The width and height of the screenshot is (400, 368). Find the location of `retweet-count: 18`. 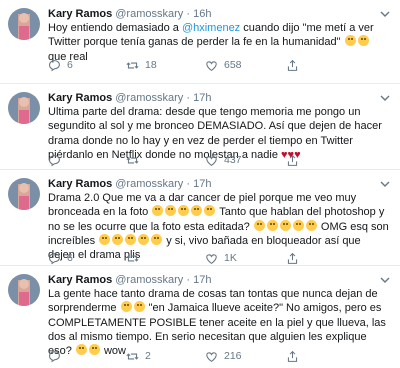

retweet-count: 18 is located at coordinates (151, 65).